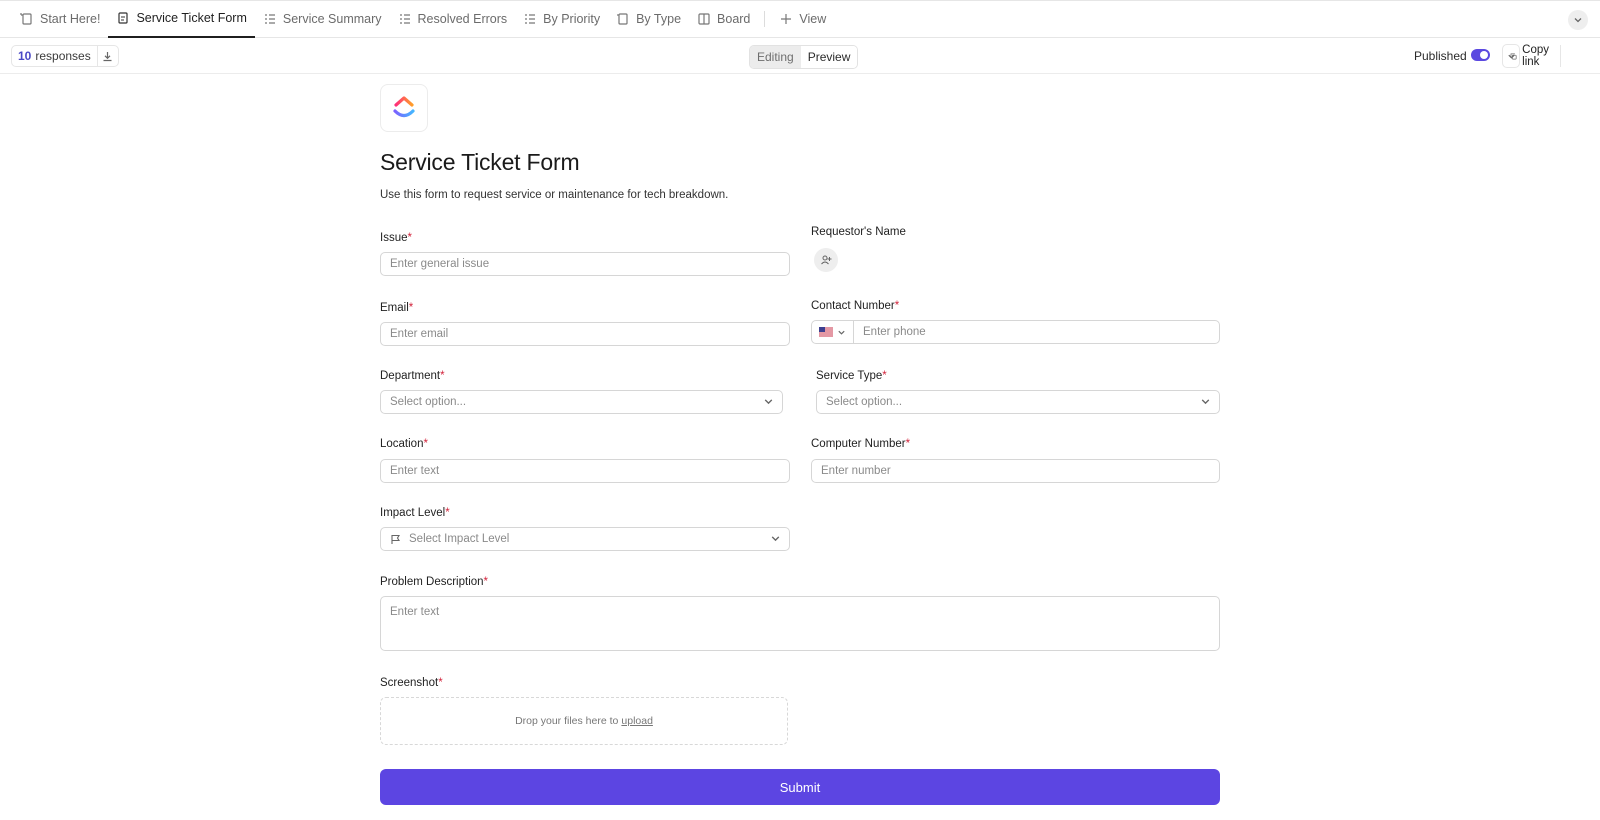 The width and height of the screenshot is (1600, 820). What do you see at coordinates (567, 721) in the screenshot?
I see `dropzone-text: Drop your files here to` at bounding box center [567, 721].